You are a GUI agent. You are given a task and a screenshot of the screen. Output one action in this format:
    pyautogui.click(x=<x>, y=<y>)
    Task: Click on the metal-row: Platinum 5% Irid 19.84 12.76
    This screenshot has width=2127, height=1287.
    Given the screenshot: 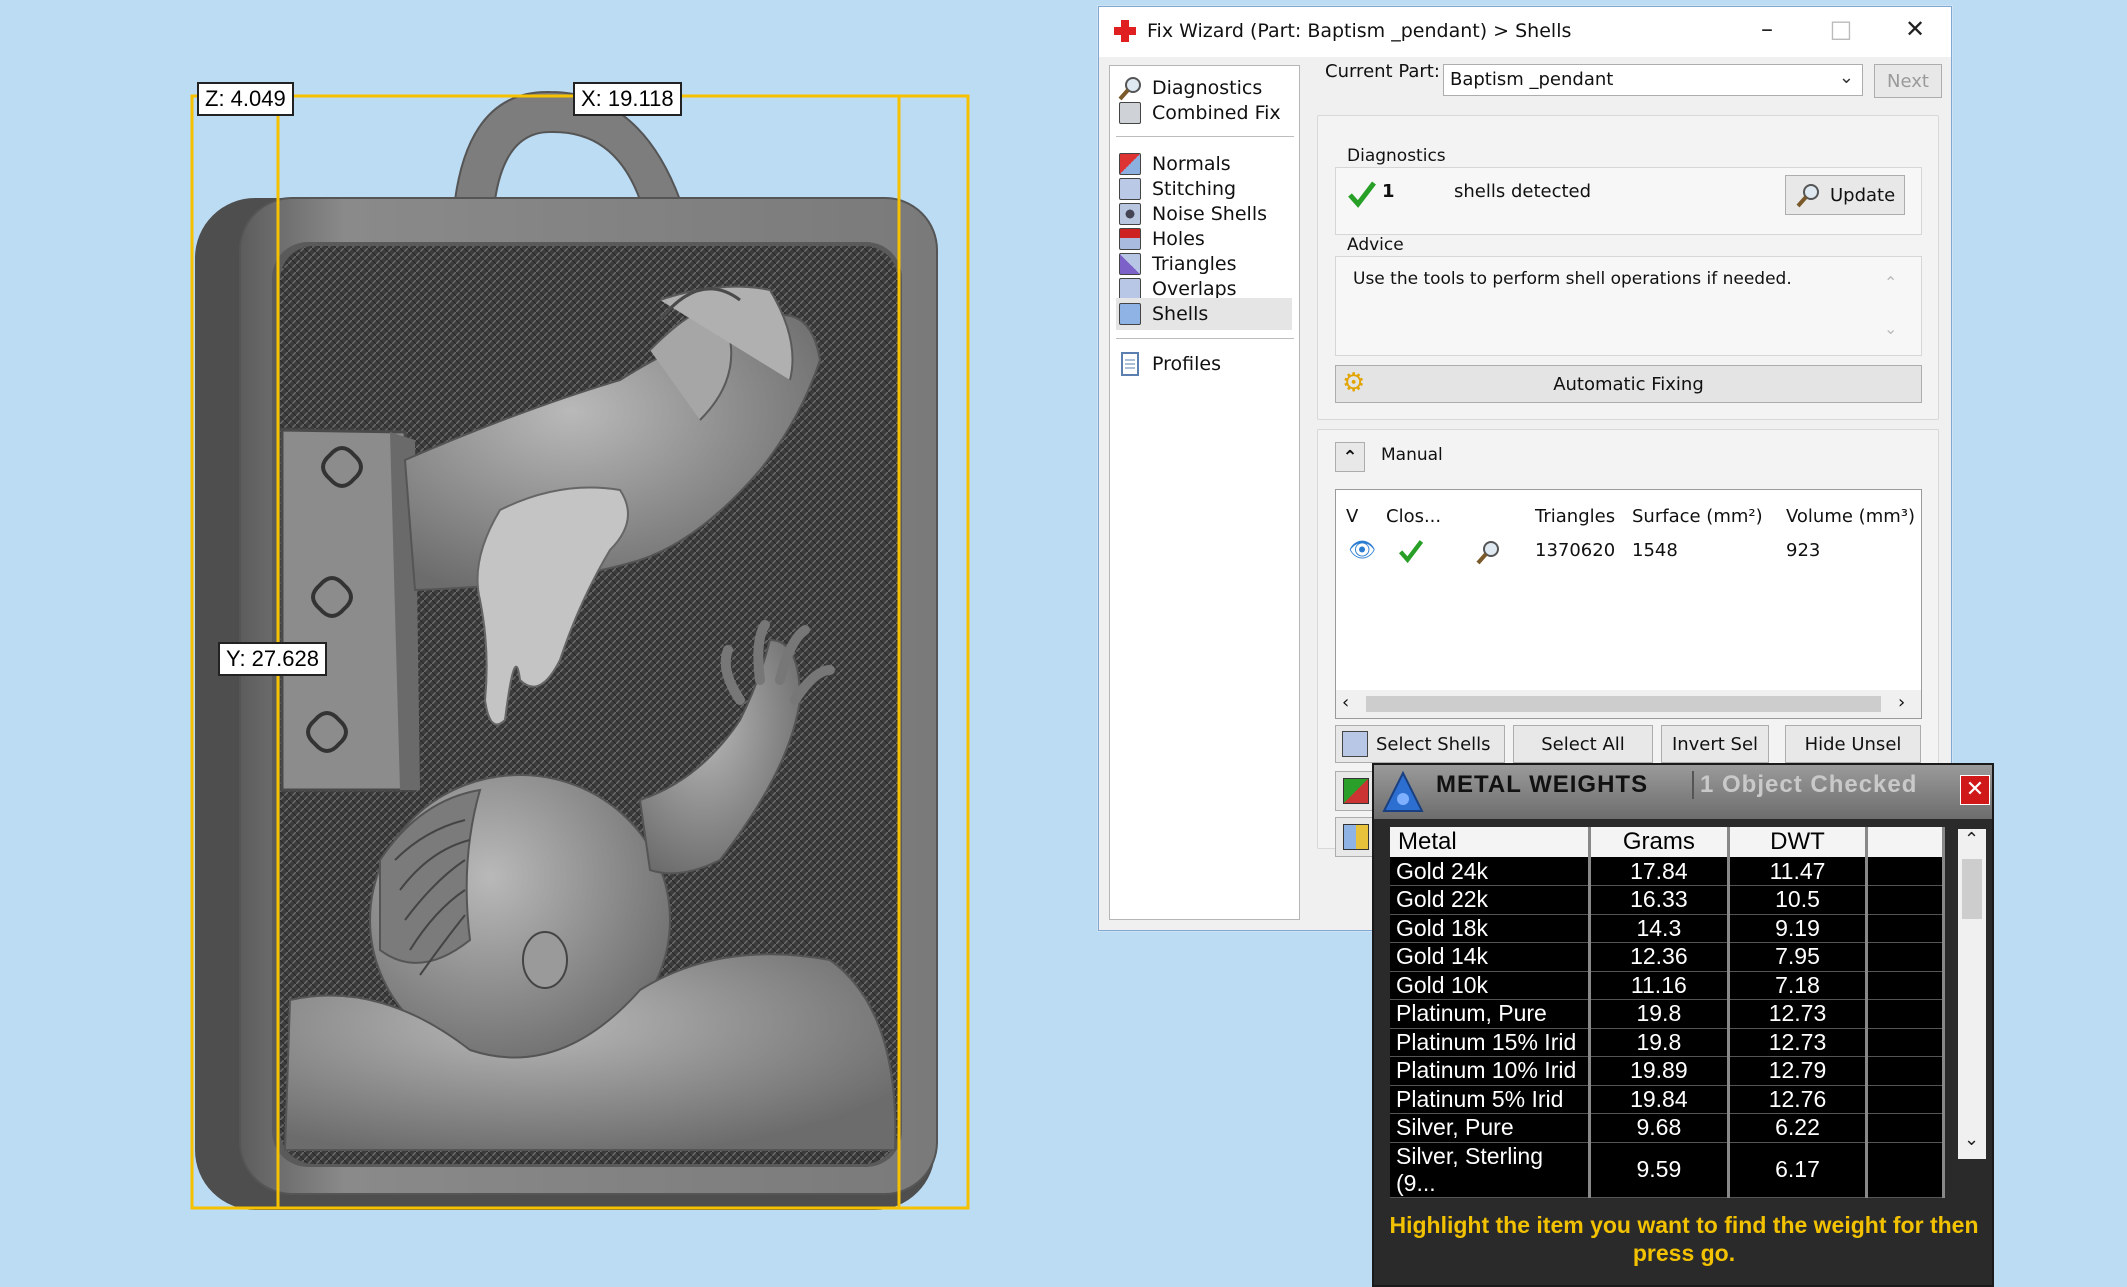 What is the action you would take?
    pyautogui.click(x=1667, y=1099)
    